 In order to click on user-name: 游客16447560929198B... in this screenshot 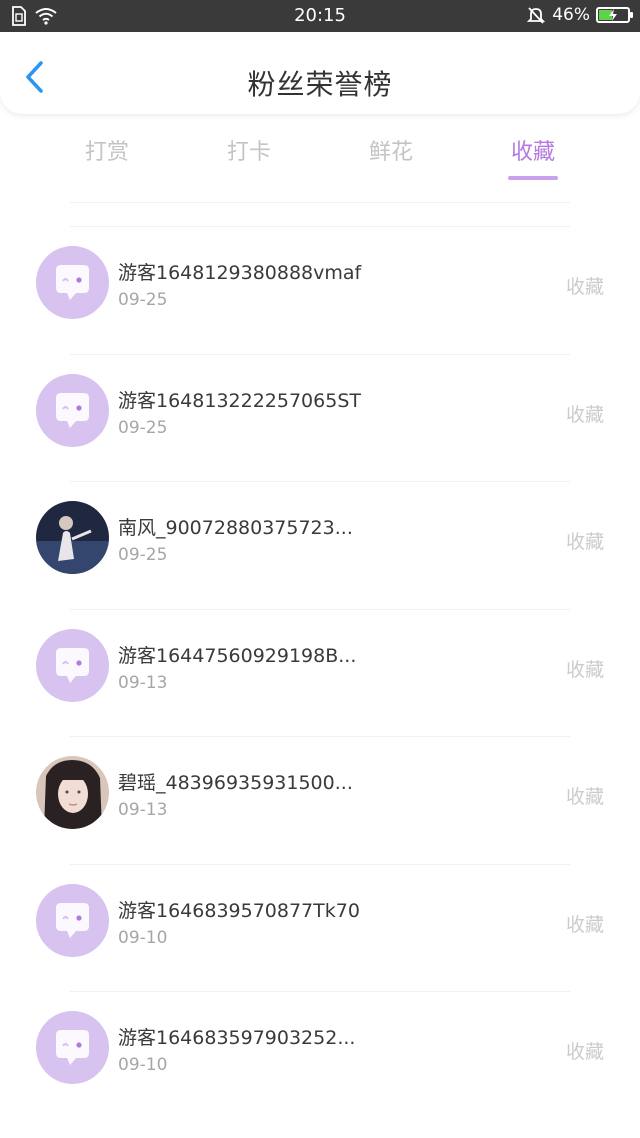, I will do `click(237, 655)`.